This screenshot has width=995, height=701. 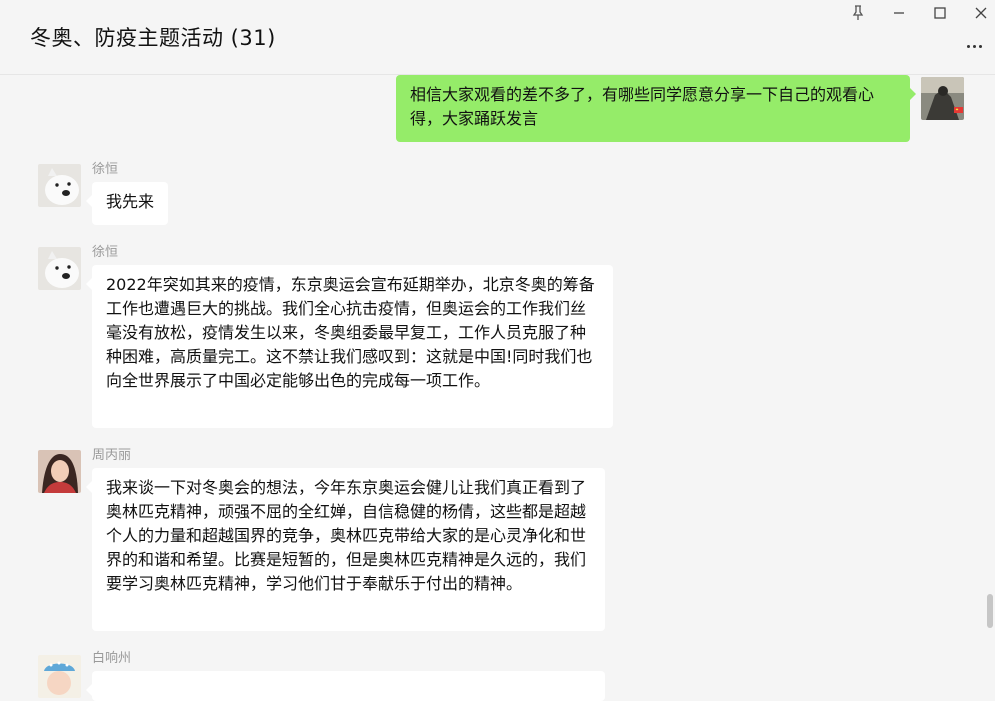 What do you see at coordinates (345, 686) in the screenshot?
I see `message-bubble` at bounding box center [345, 686].